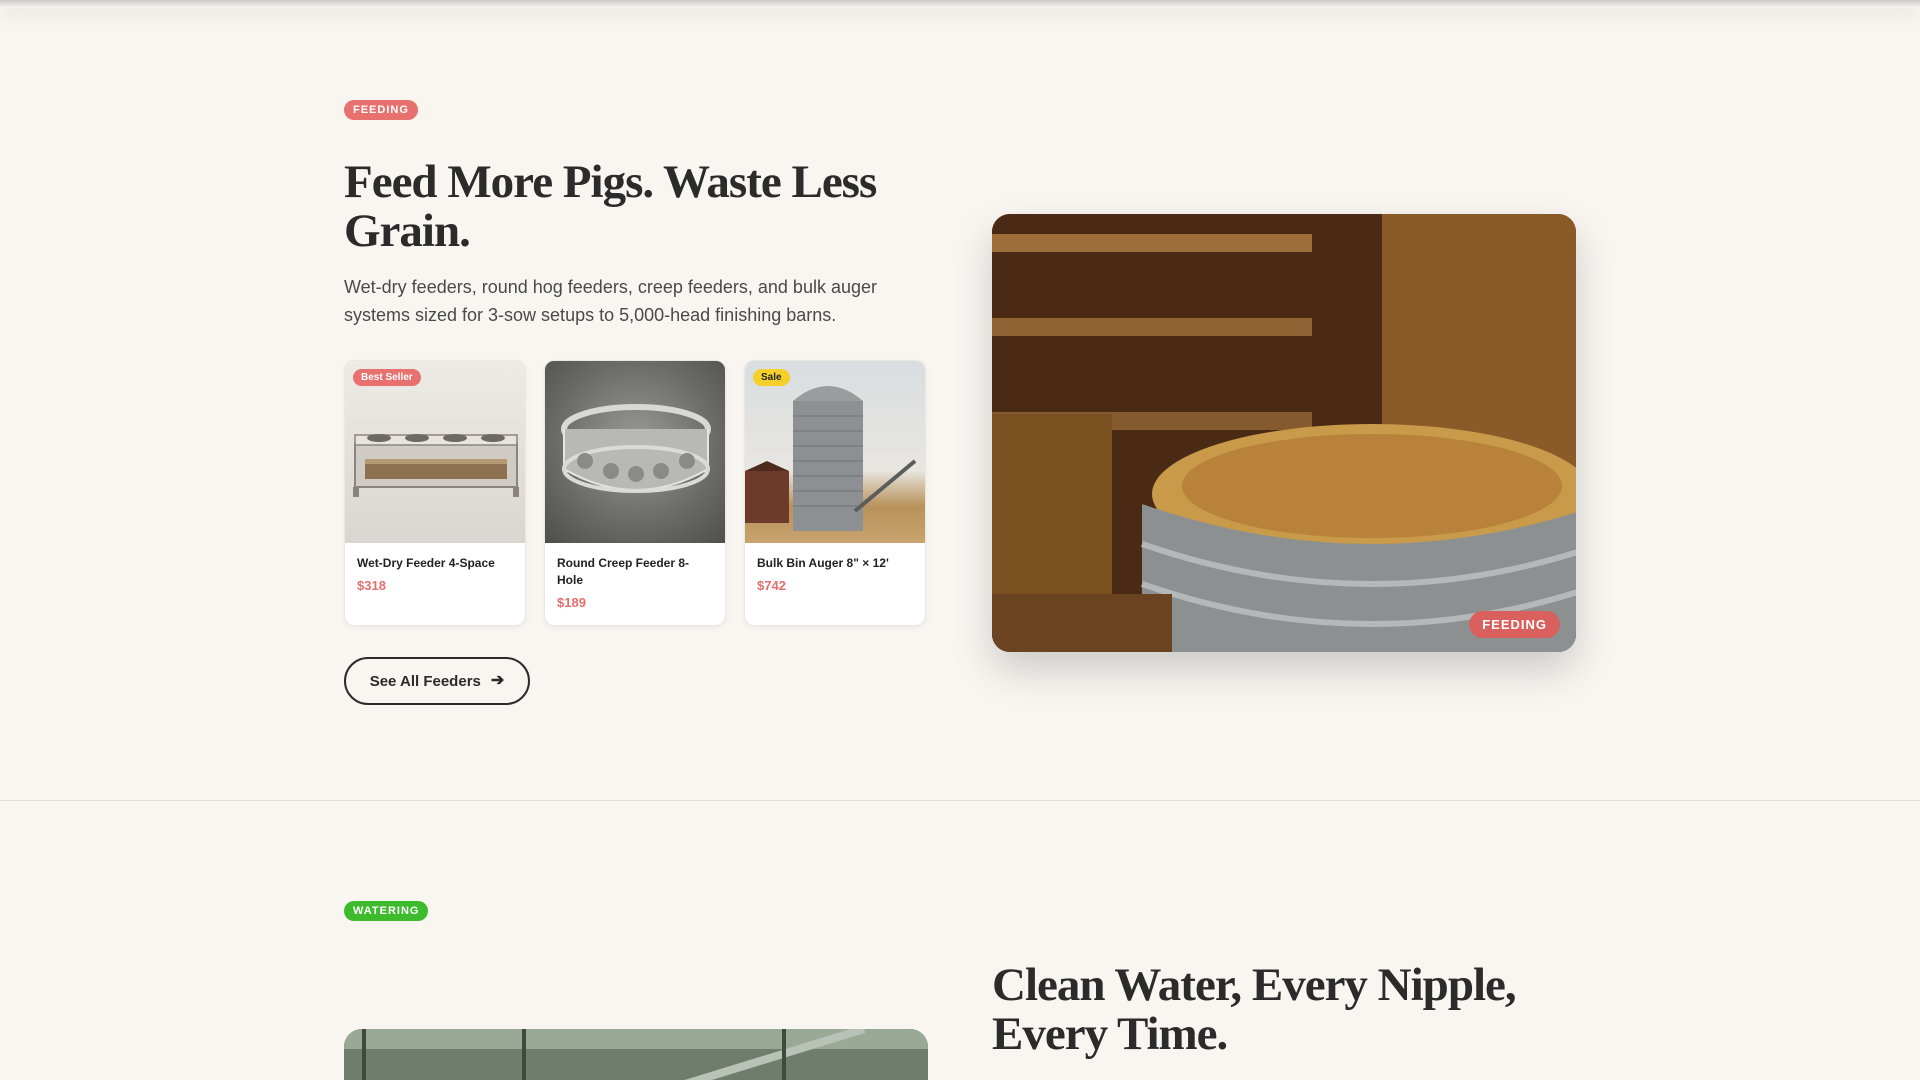 This screenshot has width=1920, height=1080. I want to click on section-divider, so click(960, 800).